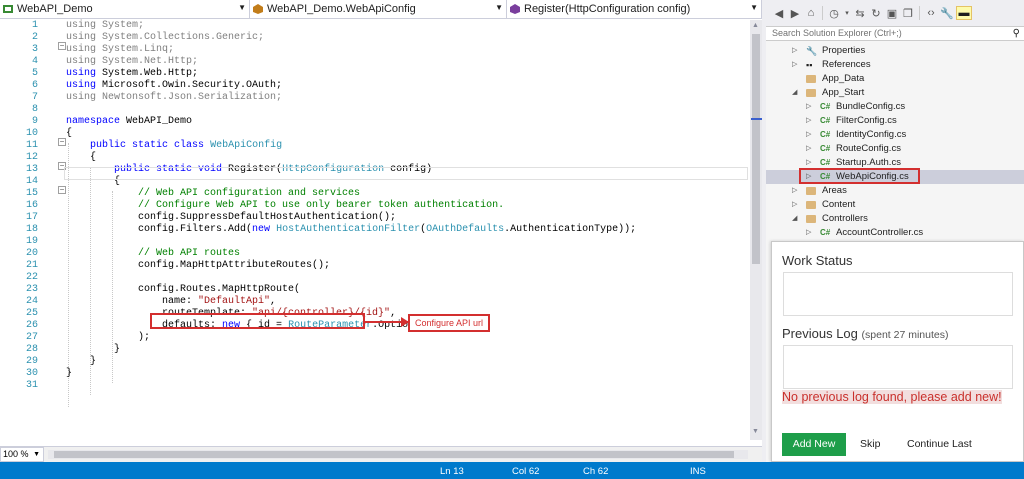 The width and height of the screenshot is (1024, 479). Describe the element at coordinates (755, 431) in the screenshot. I see `scroll-down-icon: ▼` at that location.